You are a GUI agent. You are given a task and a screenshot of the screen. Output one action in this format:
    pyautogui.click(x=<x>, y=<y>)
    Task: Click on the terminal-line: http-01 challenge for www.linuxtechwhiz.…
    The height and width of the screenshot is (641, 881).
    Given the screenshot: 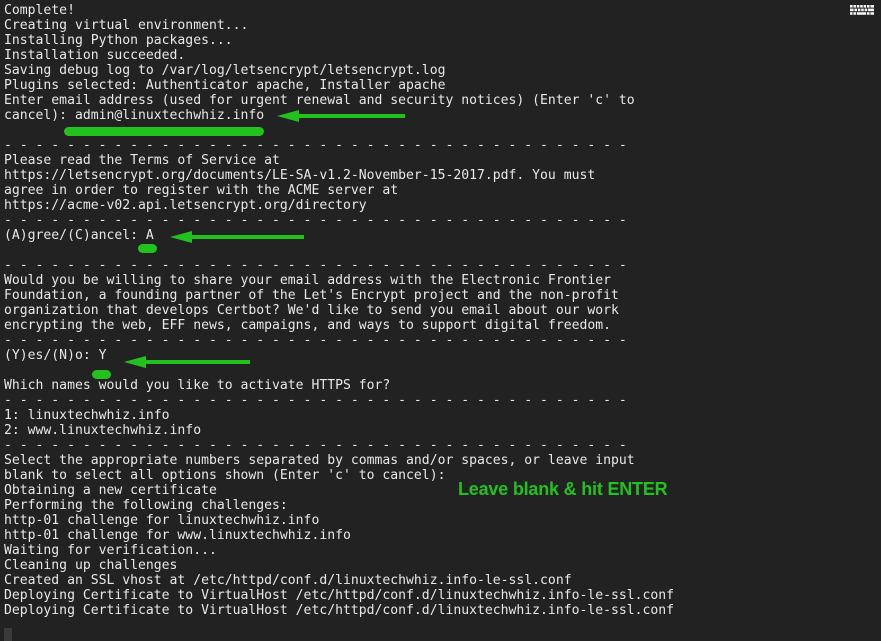 What is the action you would take?
    pyautogui.click(x=177, y=535)
    